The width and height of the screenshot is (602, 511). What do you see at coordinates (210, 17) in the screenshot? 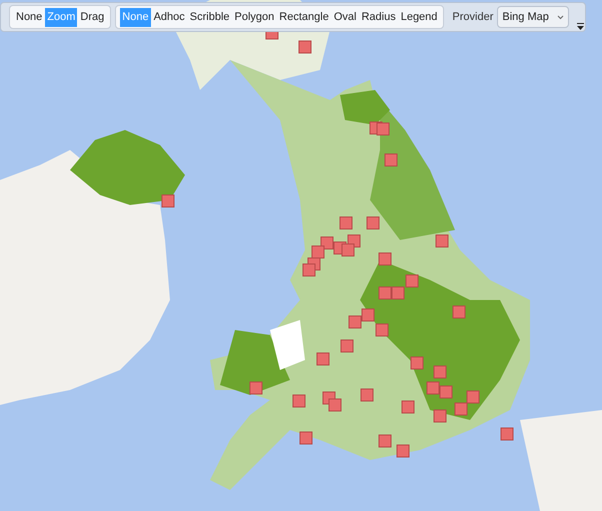
I see `mode-button: Scribble` at bounding box center [210, 17].